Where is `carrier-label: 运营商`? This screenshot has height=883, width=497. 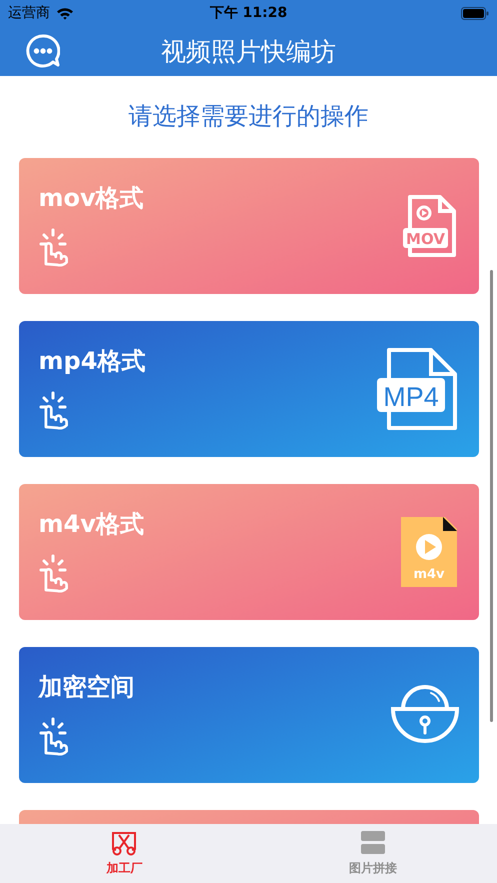 carrier-label: 运营商 is located at coordinates (29, 13).